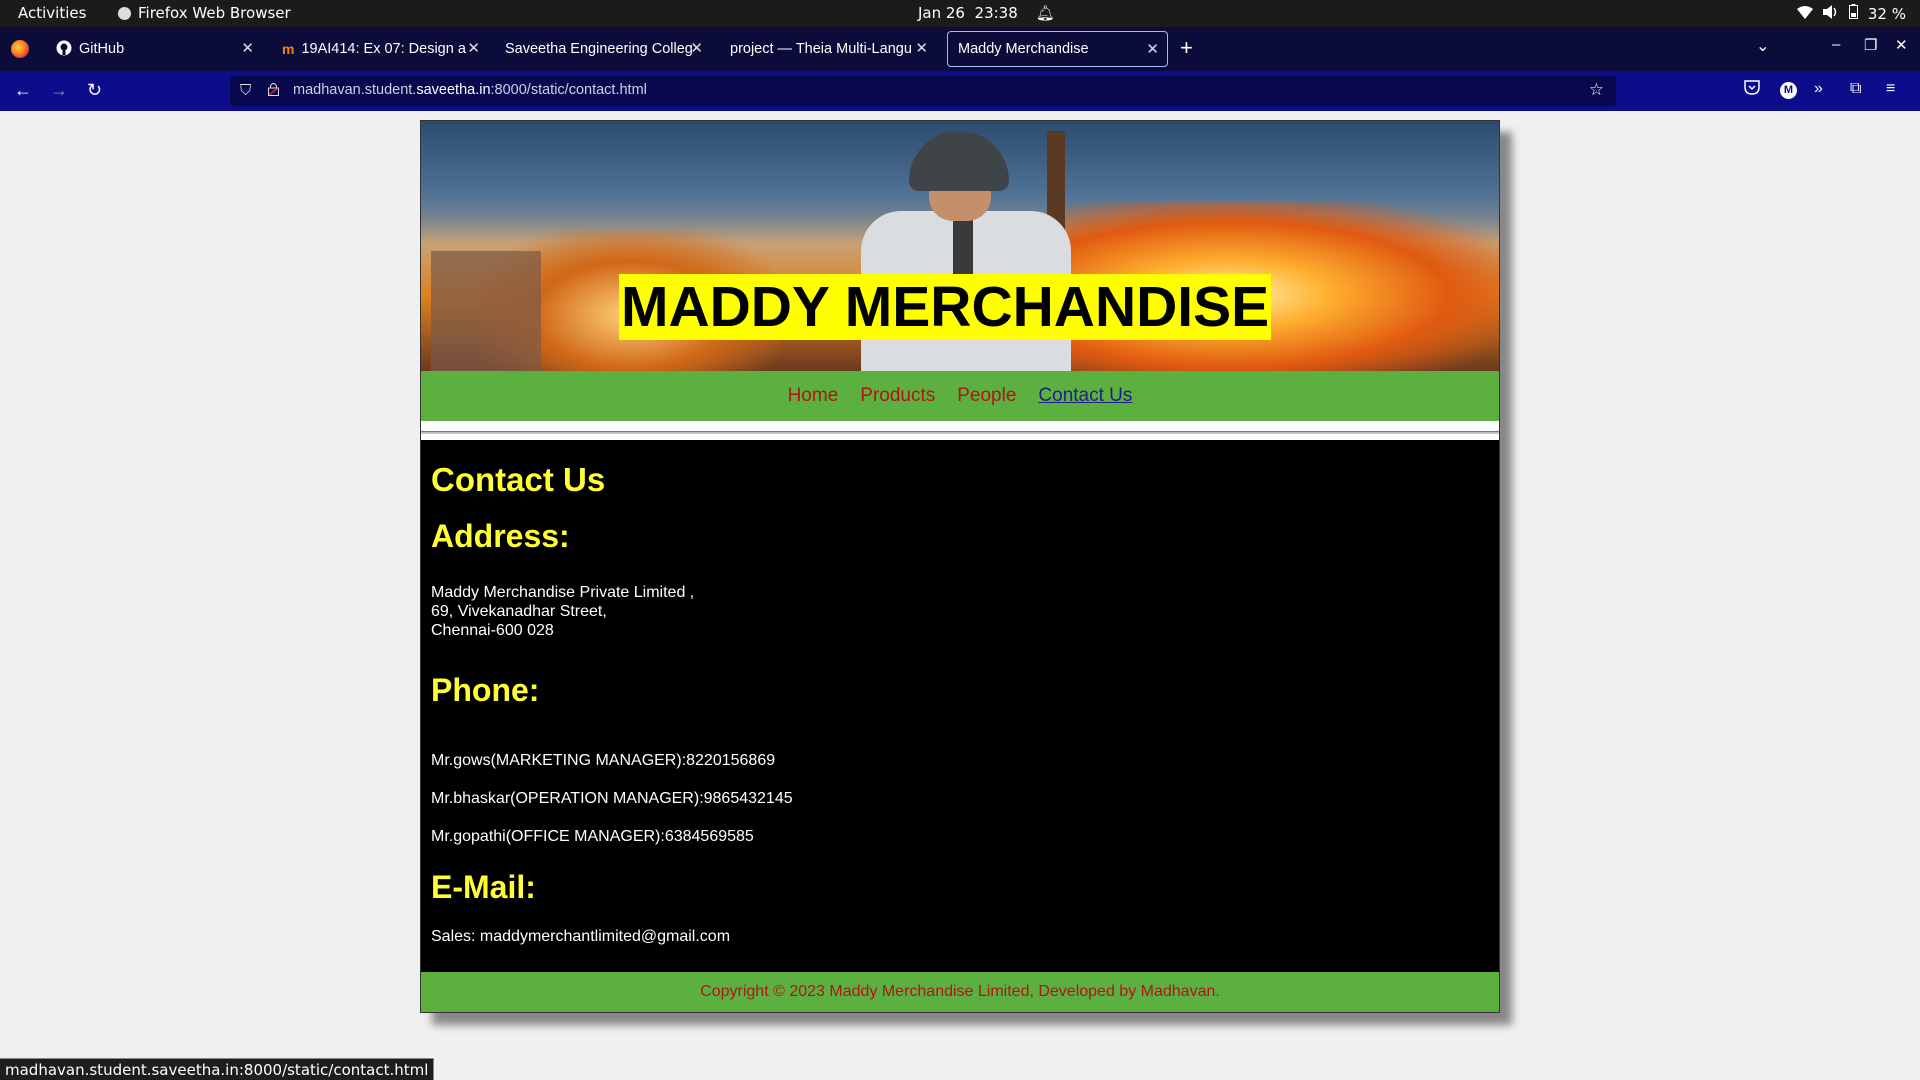 Image resolution: width=1920 pixels, height=1080 pixels. Describe the element at coordinates (996, 13) in the screenshot. I see `time: 23:38` at that location.